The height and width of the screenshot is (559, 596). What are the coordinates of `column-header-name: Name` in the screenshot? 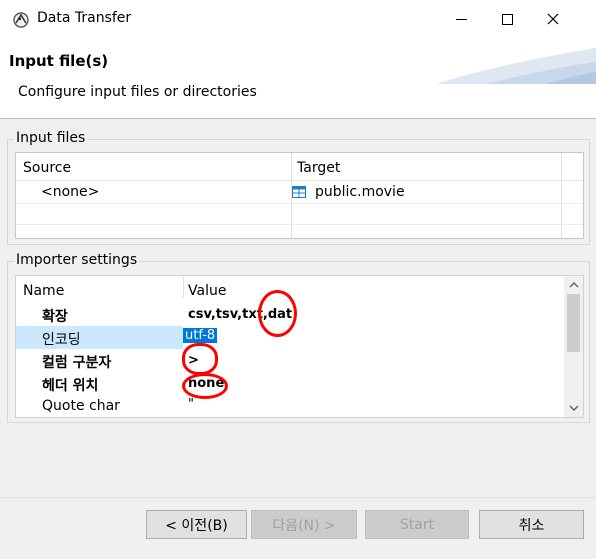 It's located at (43, 291).